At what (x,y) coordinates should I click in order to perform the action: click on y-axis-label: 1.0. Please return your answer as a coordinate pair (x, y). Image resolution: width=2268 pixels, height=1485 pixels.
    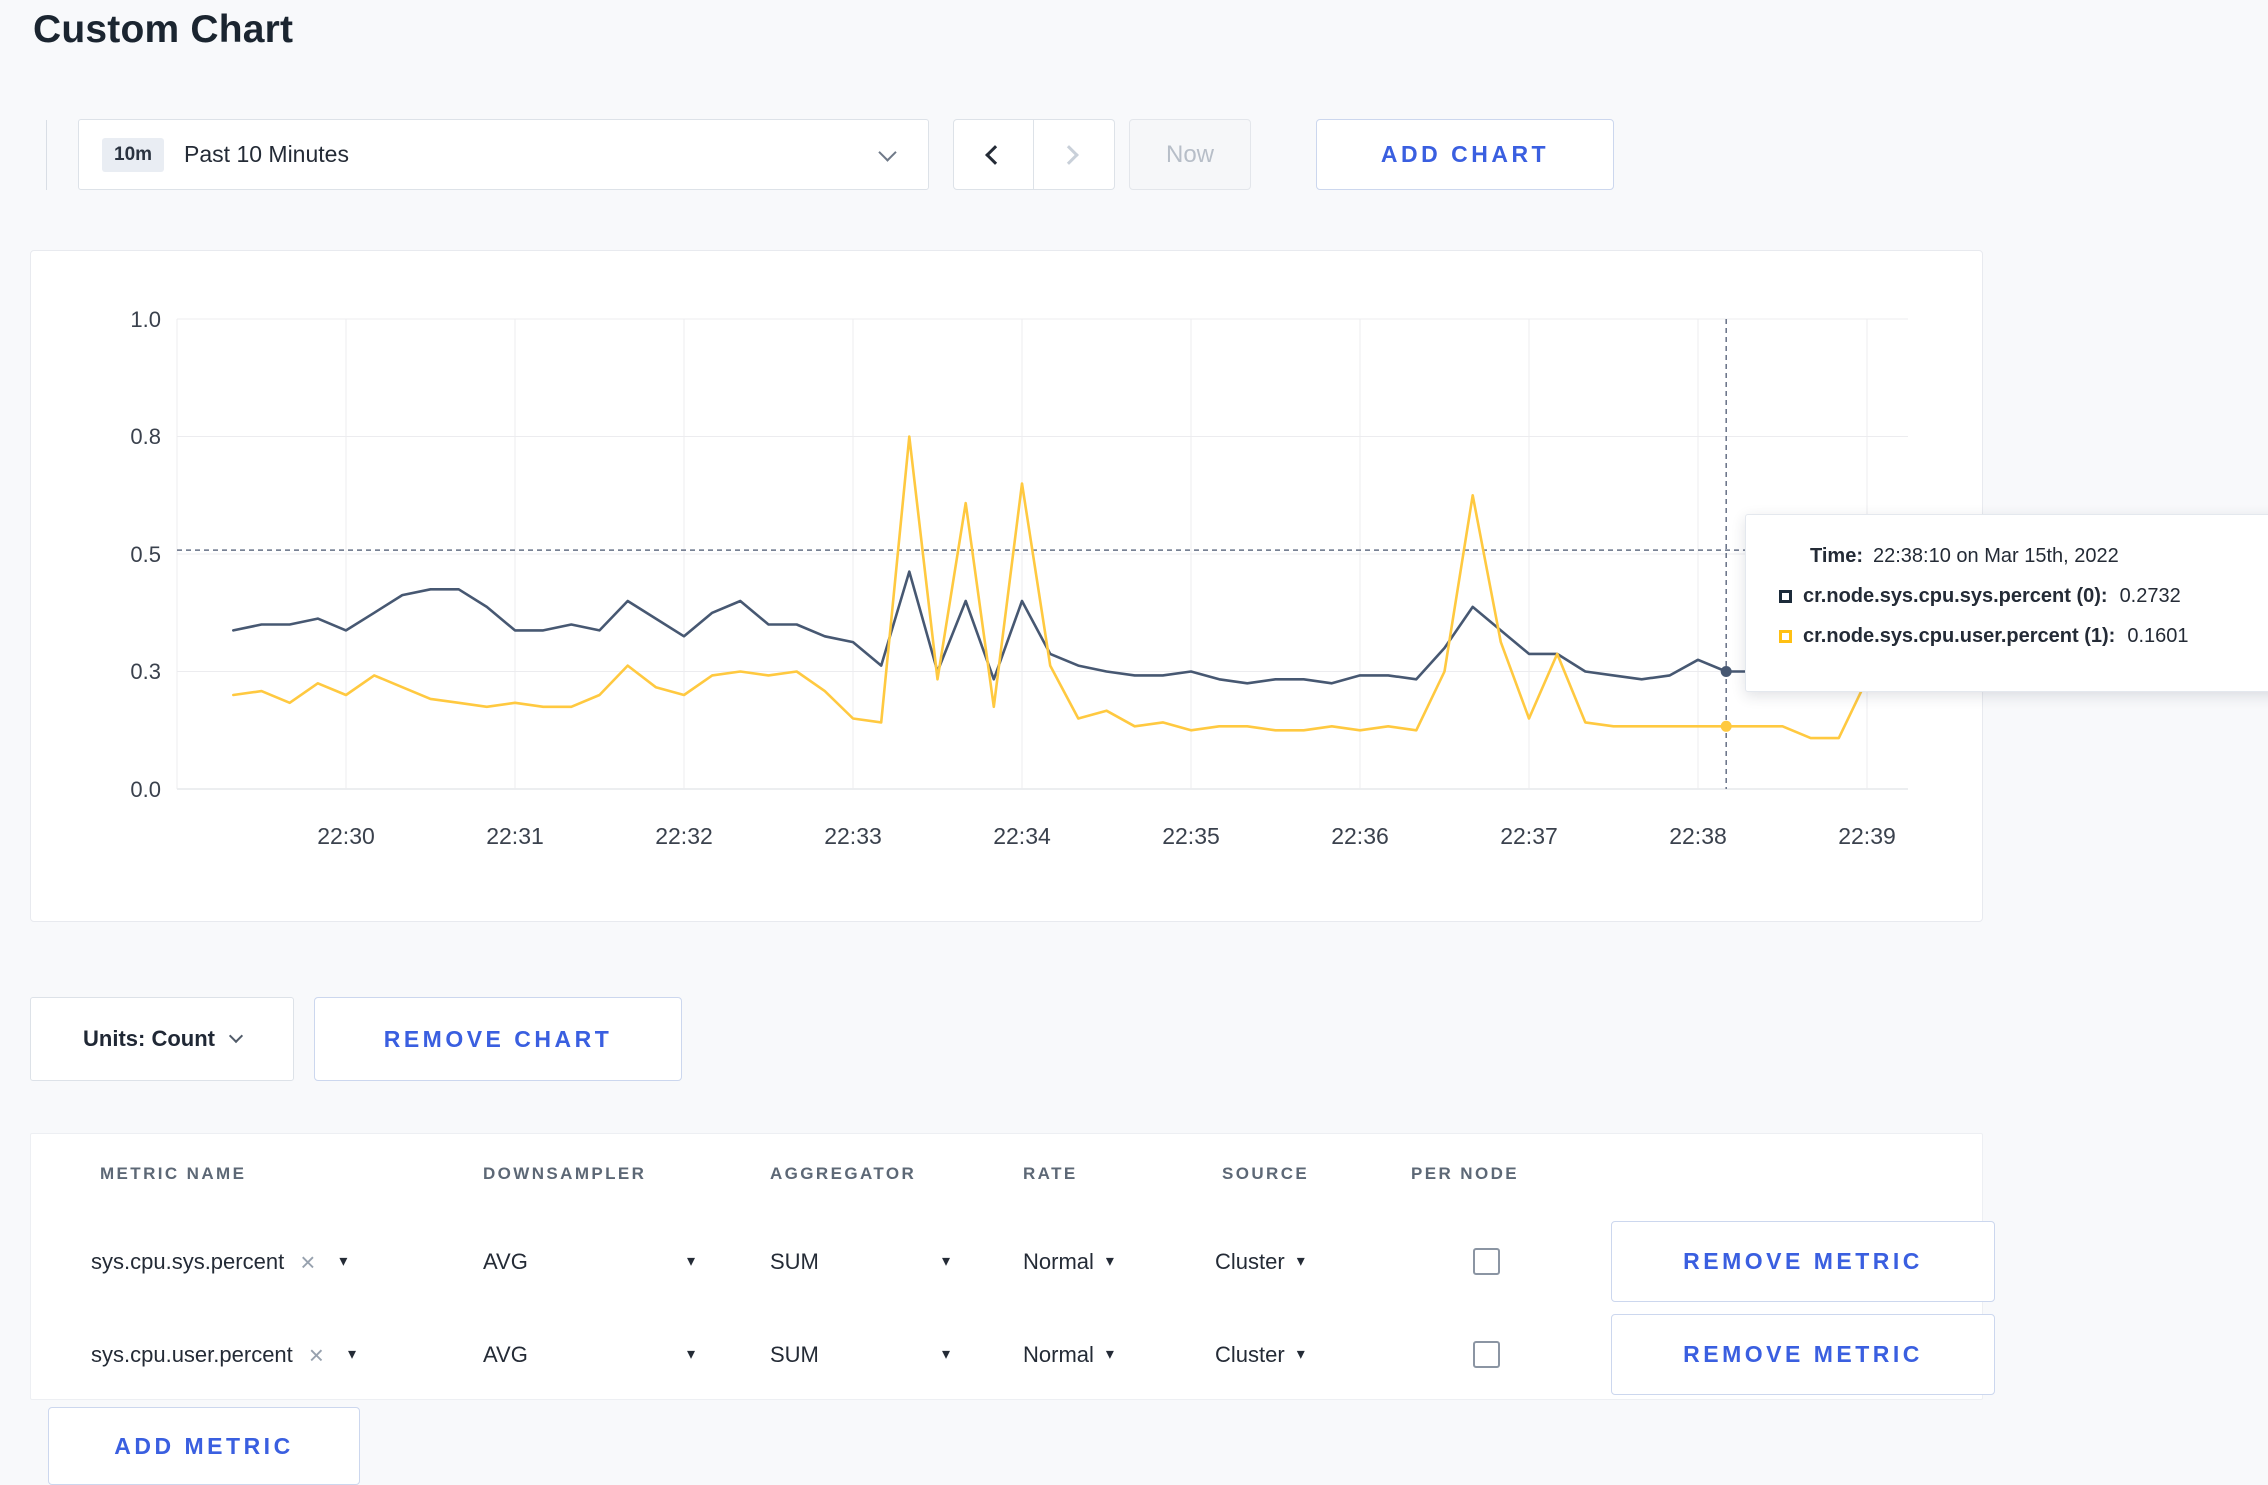
    Looking at the image, I should click on (145, 319).